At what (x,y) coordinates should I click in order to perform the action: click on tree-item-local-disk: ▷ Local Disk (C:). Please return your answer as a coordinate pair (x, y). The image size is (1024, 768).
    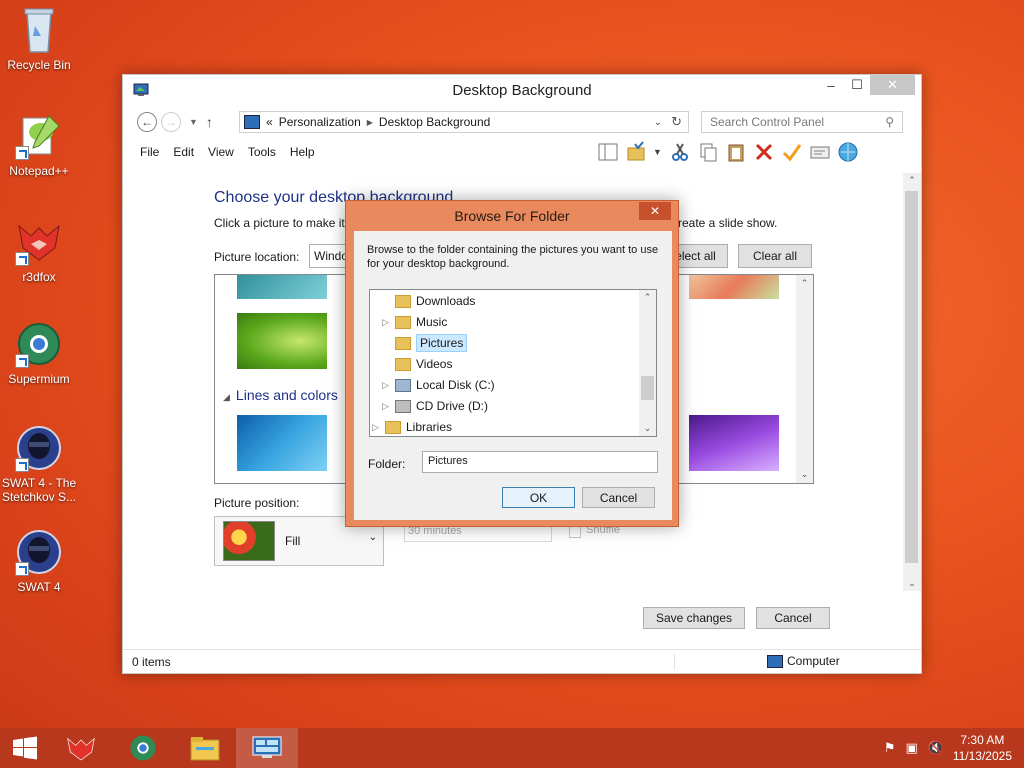
    Looking at the image, I should click on (438, 385).